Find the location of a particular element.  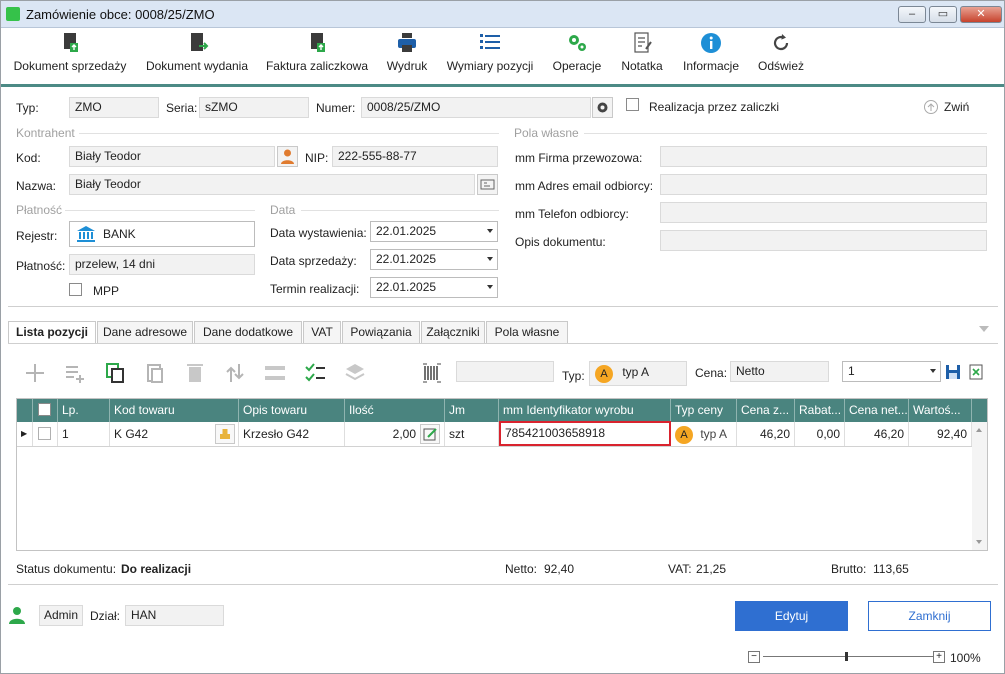

tab-dane-adresowe: Dane adresowe is located at coordinates (145, 332).